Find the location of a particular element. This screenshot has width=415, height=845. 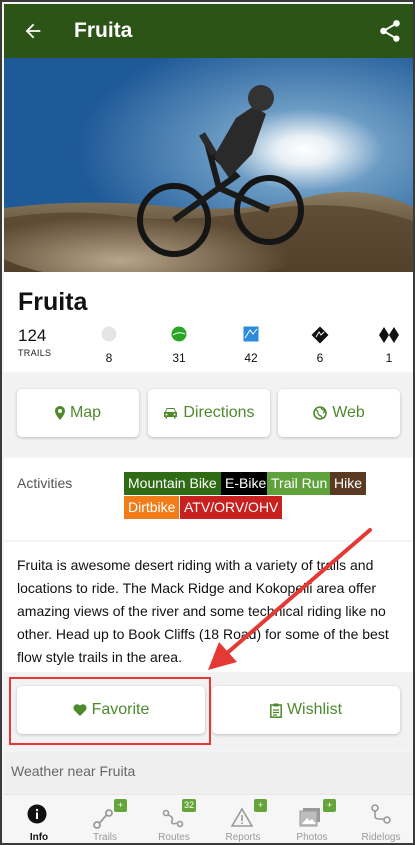

wishlist-button-label: Wishlist is located at coordinates (314, 709).